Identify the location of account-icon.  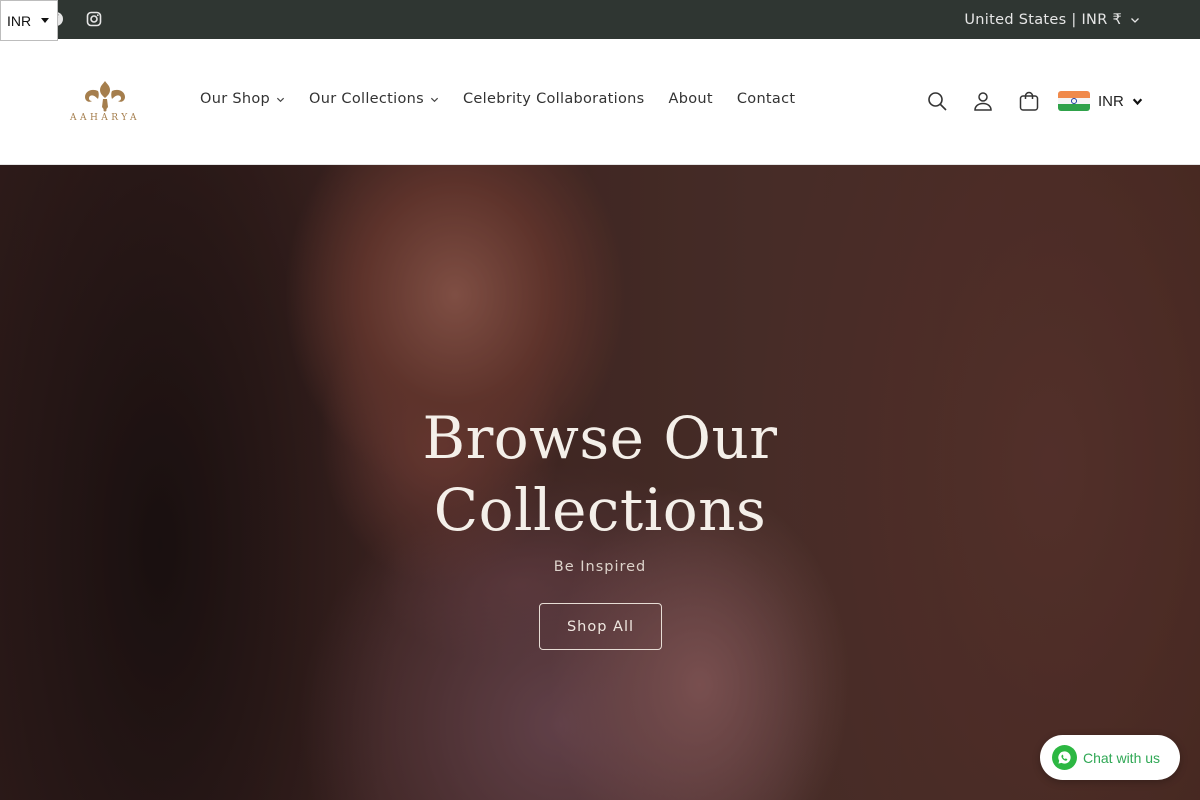
(983, 101).